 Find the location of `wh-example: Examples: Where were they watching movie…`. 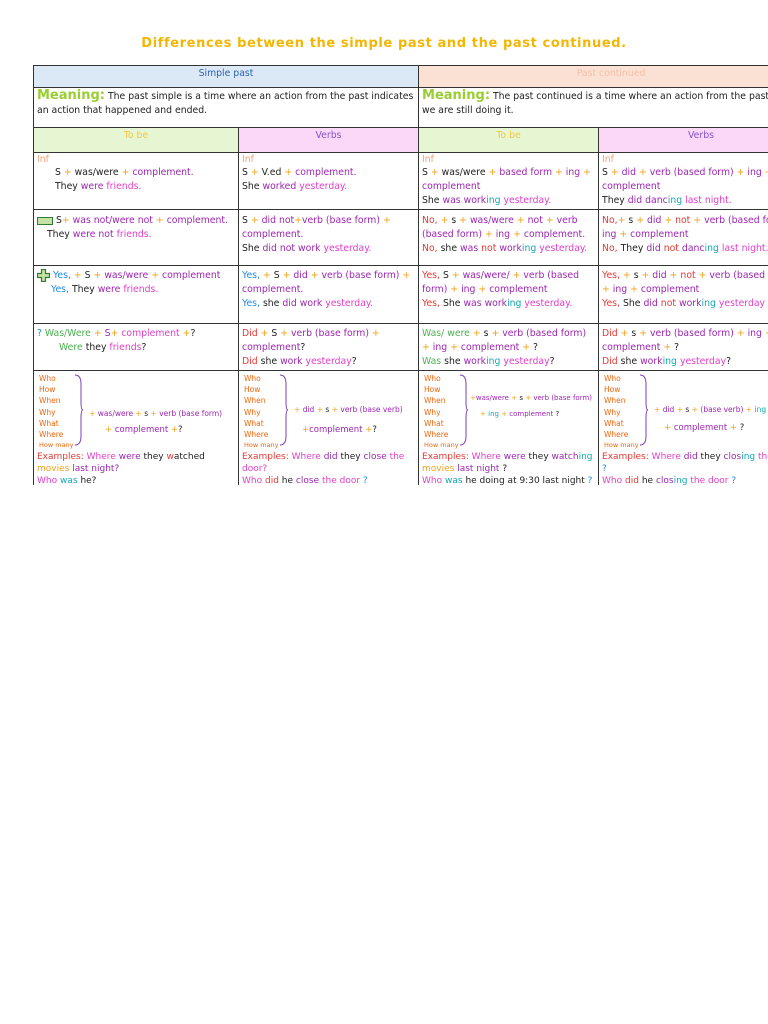

wh-example: Examples: Where were they watching movie… is located at coordinates (508, 463).